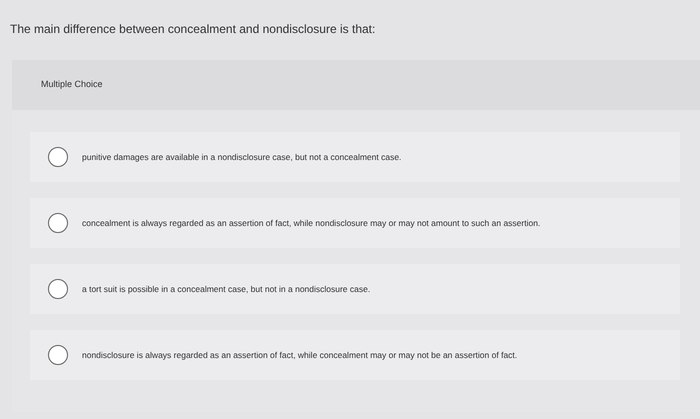 The width and height of the screenshot is (700, 419). I want to click on option-text: punitive damages are available in a nondisclosure case, but not a concealment case., so click(242, 157).